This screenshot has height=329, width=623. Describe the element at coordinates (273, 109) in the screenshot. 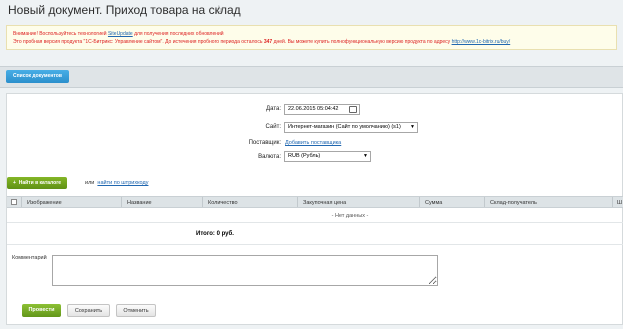

I see `date-label: Дата:` at that location.